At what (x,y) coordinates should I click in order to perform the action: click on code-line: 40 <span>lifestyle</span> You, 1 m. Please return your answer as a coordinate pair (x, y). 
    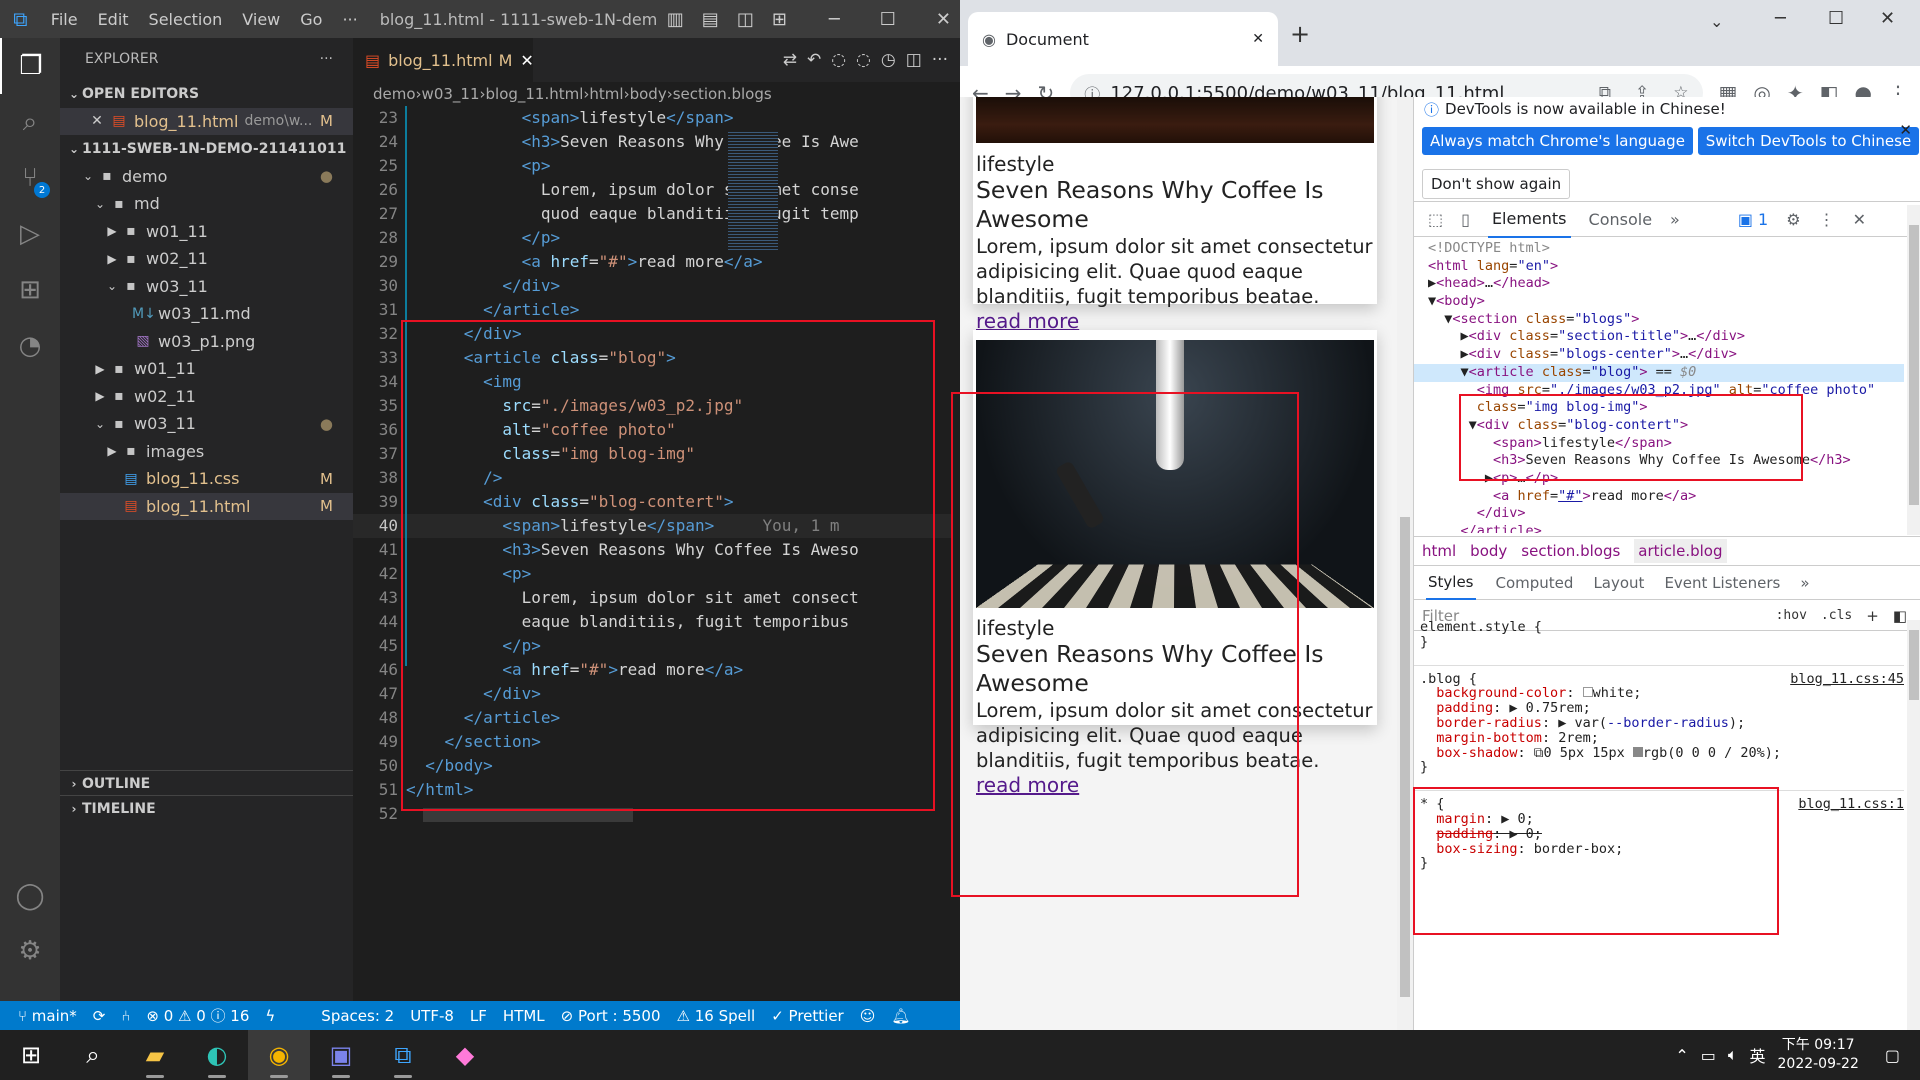
    Looking at the image, I should click on (653, 526).